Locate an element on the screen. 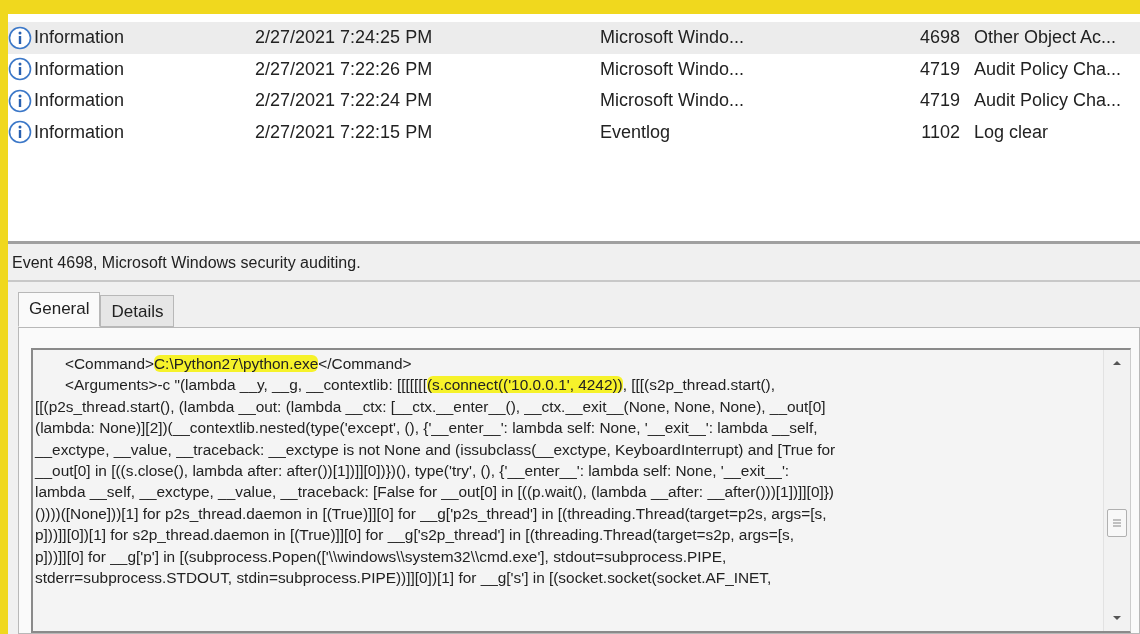 This screenshot has height=634, width=1140. event-row: Information 2/27/2021 7:22:15 PM Eventlog 1102 Log clear is located at coordinates (574, 132).